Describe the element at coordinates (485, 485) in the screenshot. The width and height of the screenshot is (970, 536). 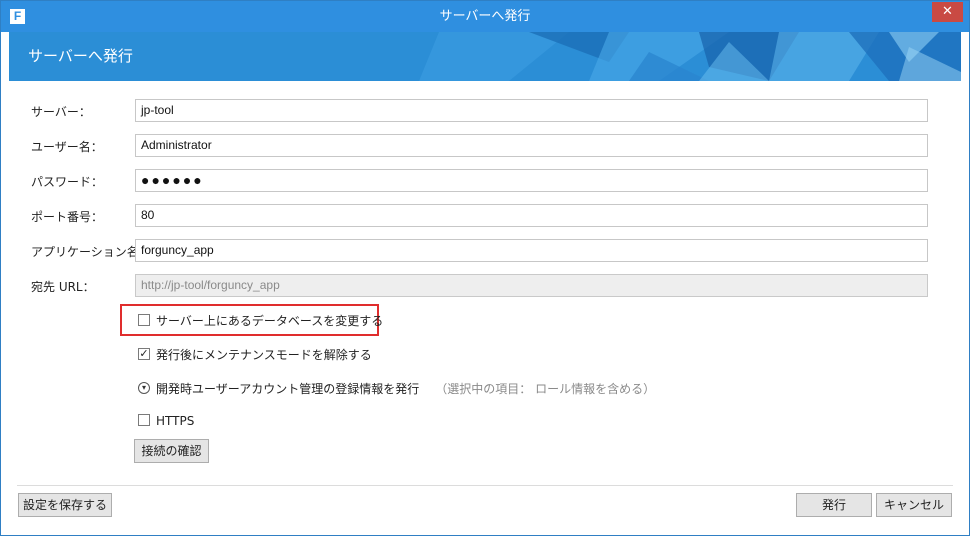
I see `footer-divider` at that location.